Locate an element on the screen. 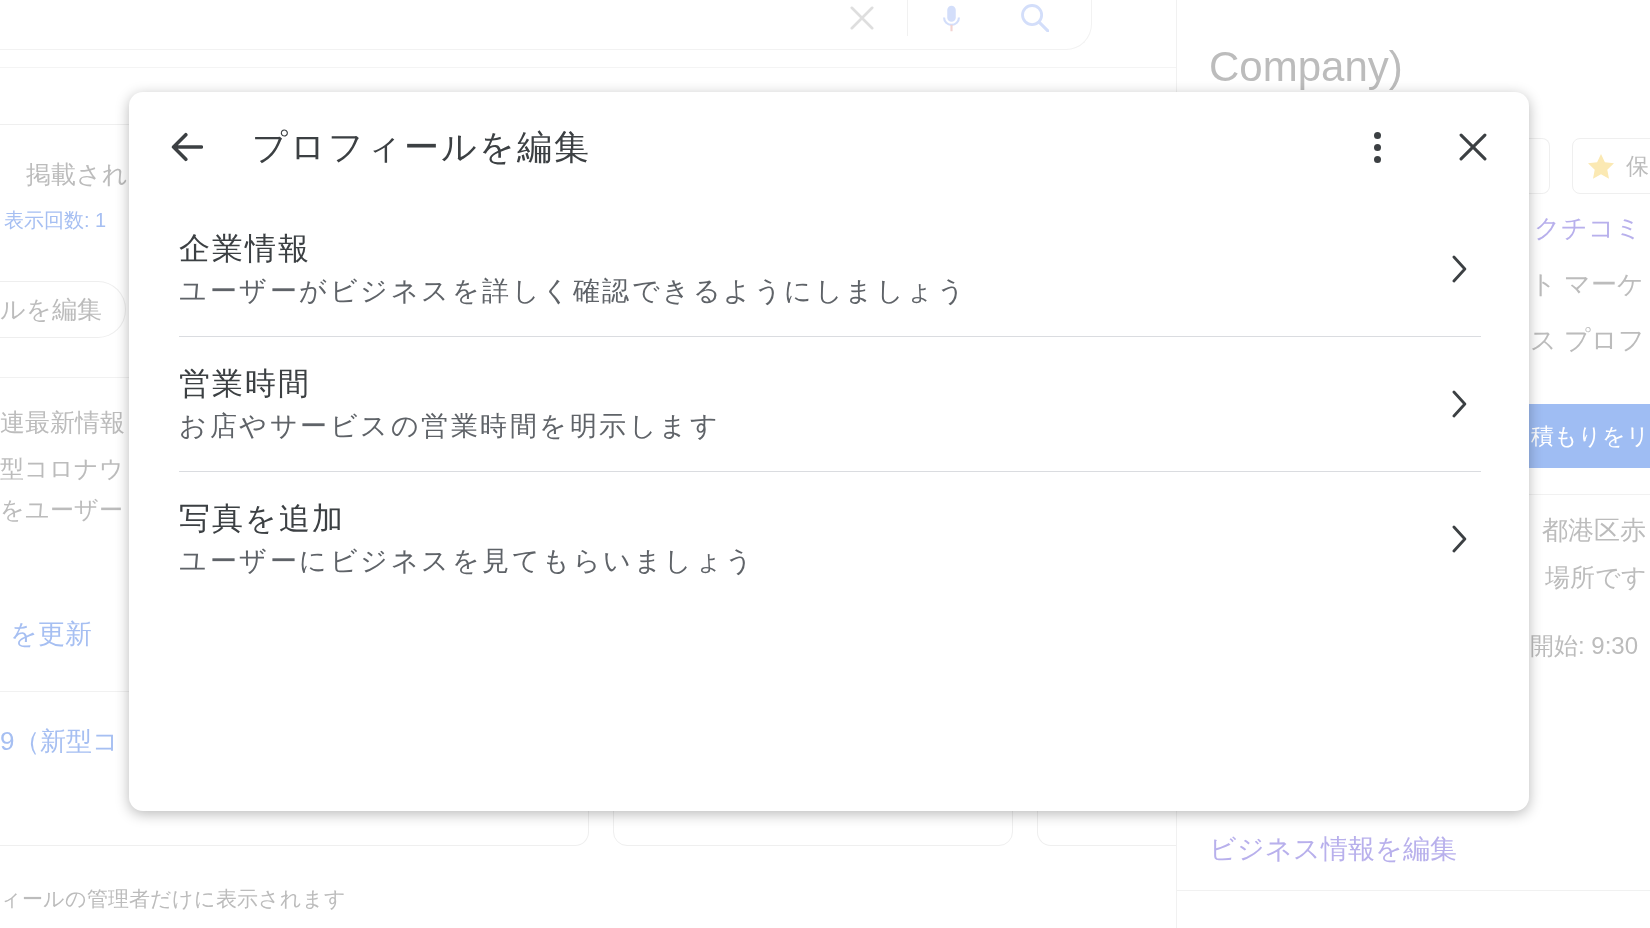 This screenshot has height=928, width=1650. more-icon is located at coordinates (1377, 147).